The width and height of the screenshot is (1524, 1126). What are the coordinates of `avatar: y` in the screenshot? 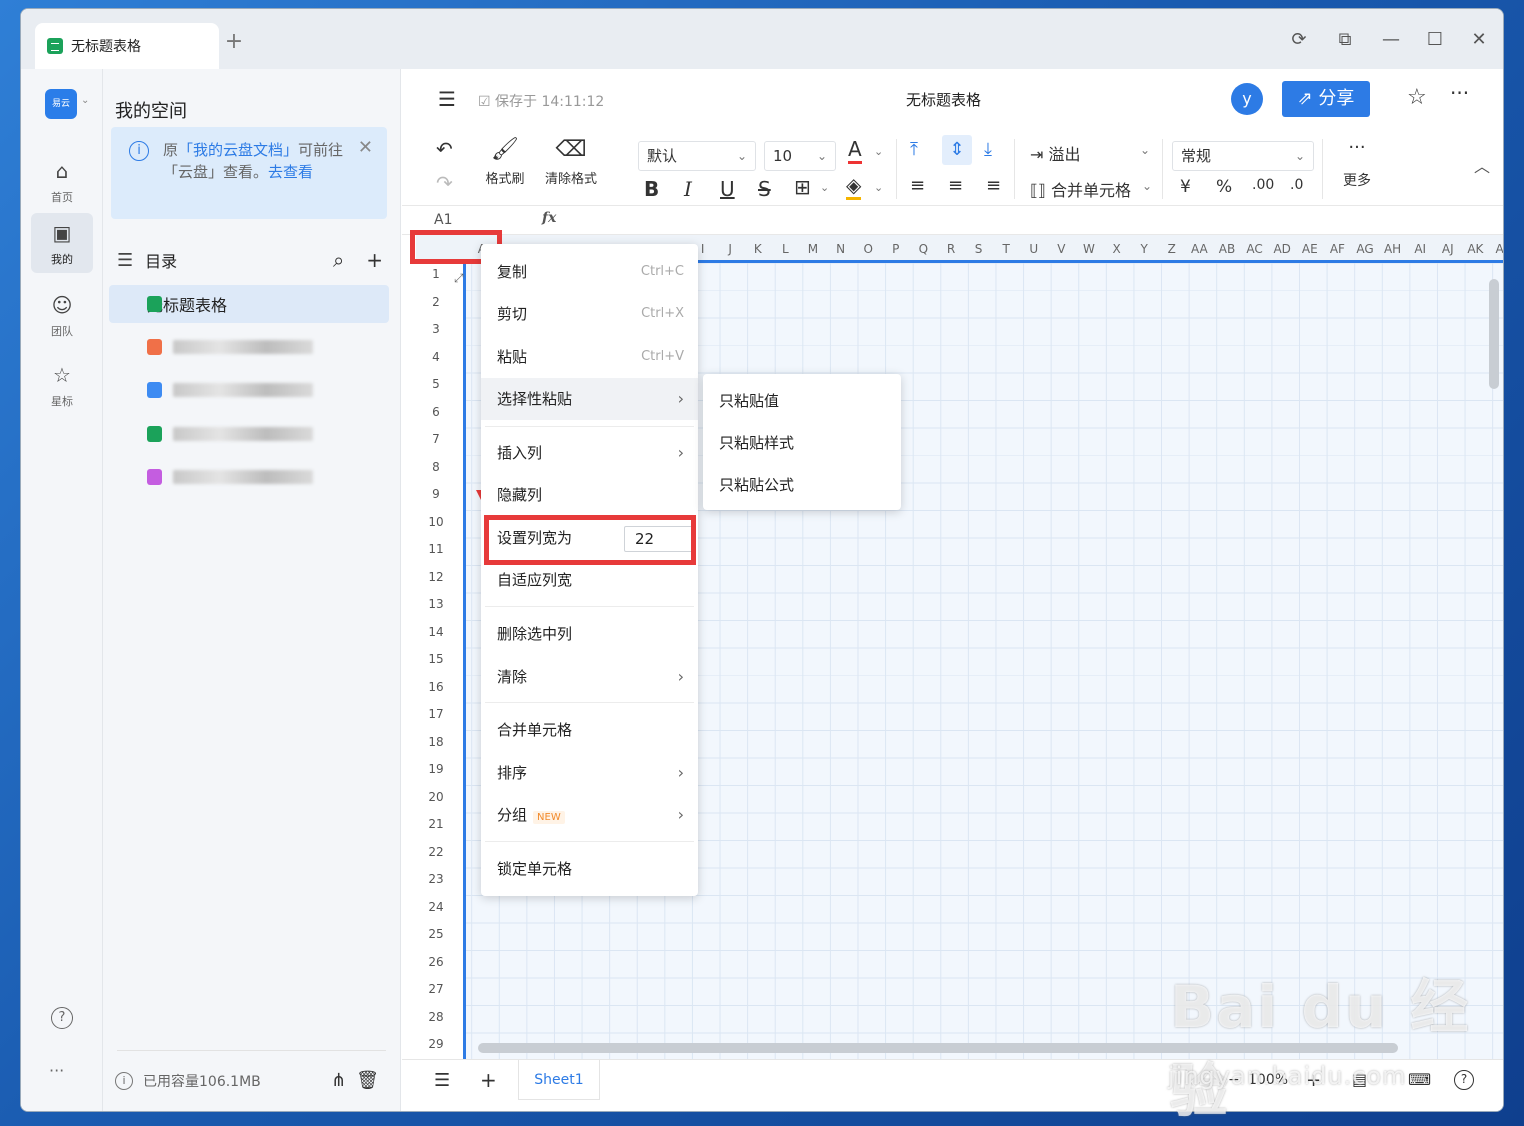 It's located at (1247, 99).